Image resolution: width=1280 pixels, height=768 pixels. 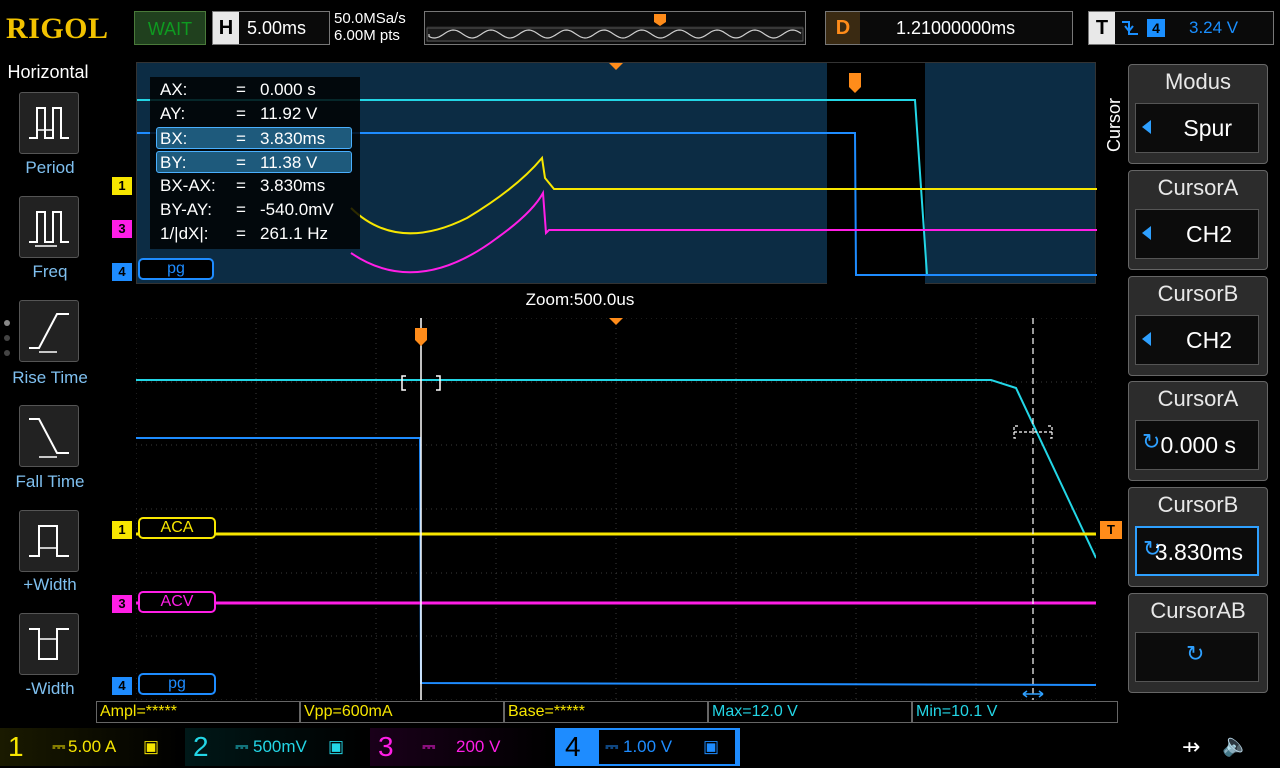 I want to click on measure-rise-time-button, so click(x=49, y=331).